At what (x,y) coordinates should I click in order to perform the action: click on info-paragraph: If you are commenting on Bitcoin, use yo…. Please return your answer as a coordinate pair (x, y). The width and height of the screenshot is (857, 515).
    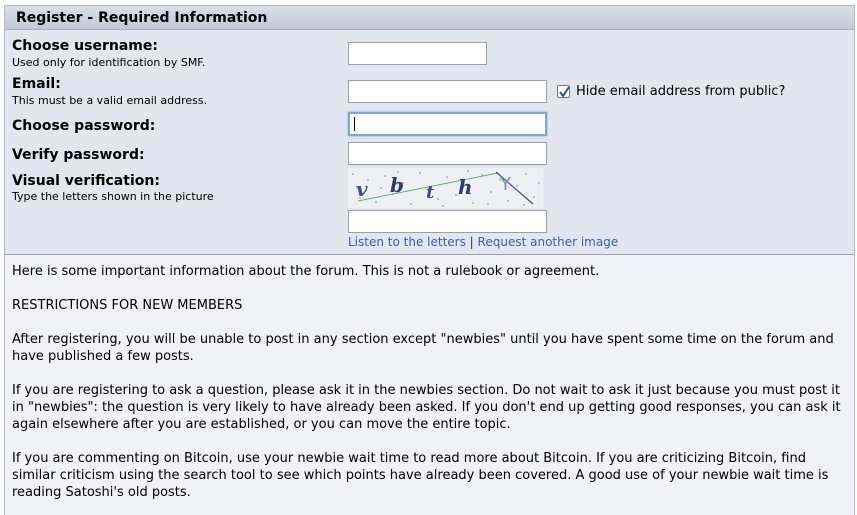
    Looking at the image, I should click on (420, 475).